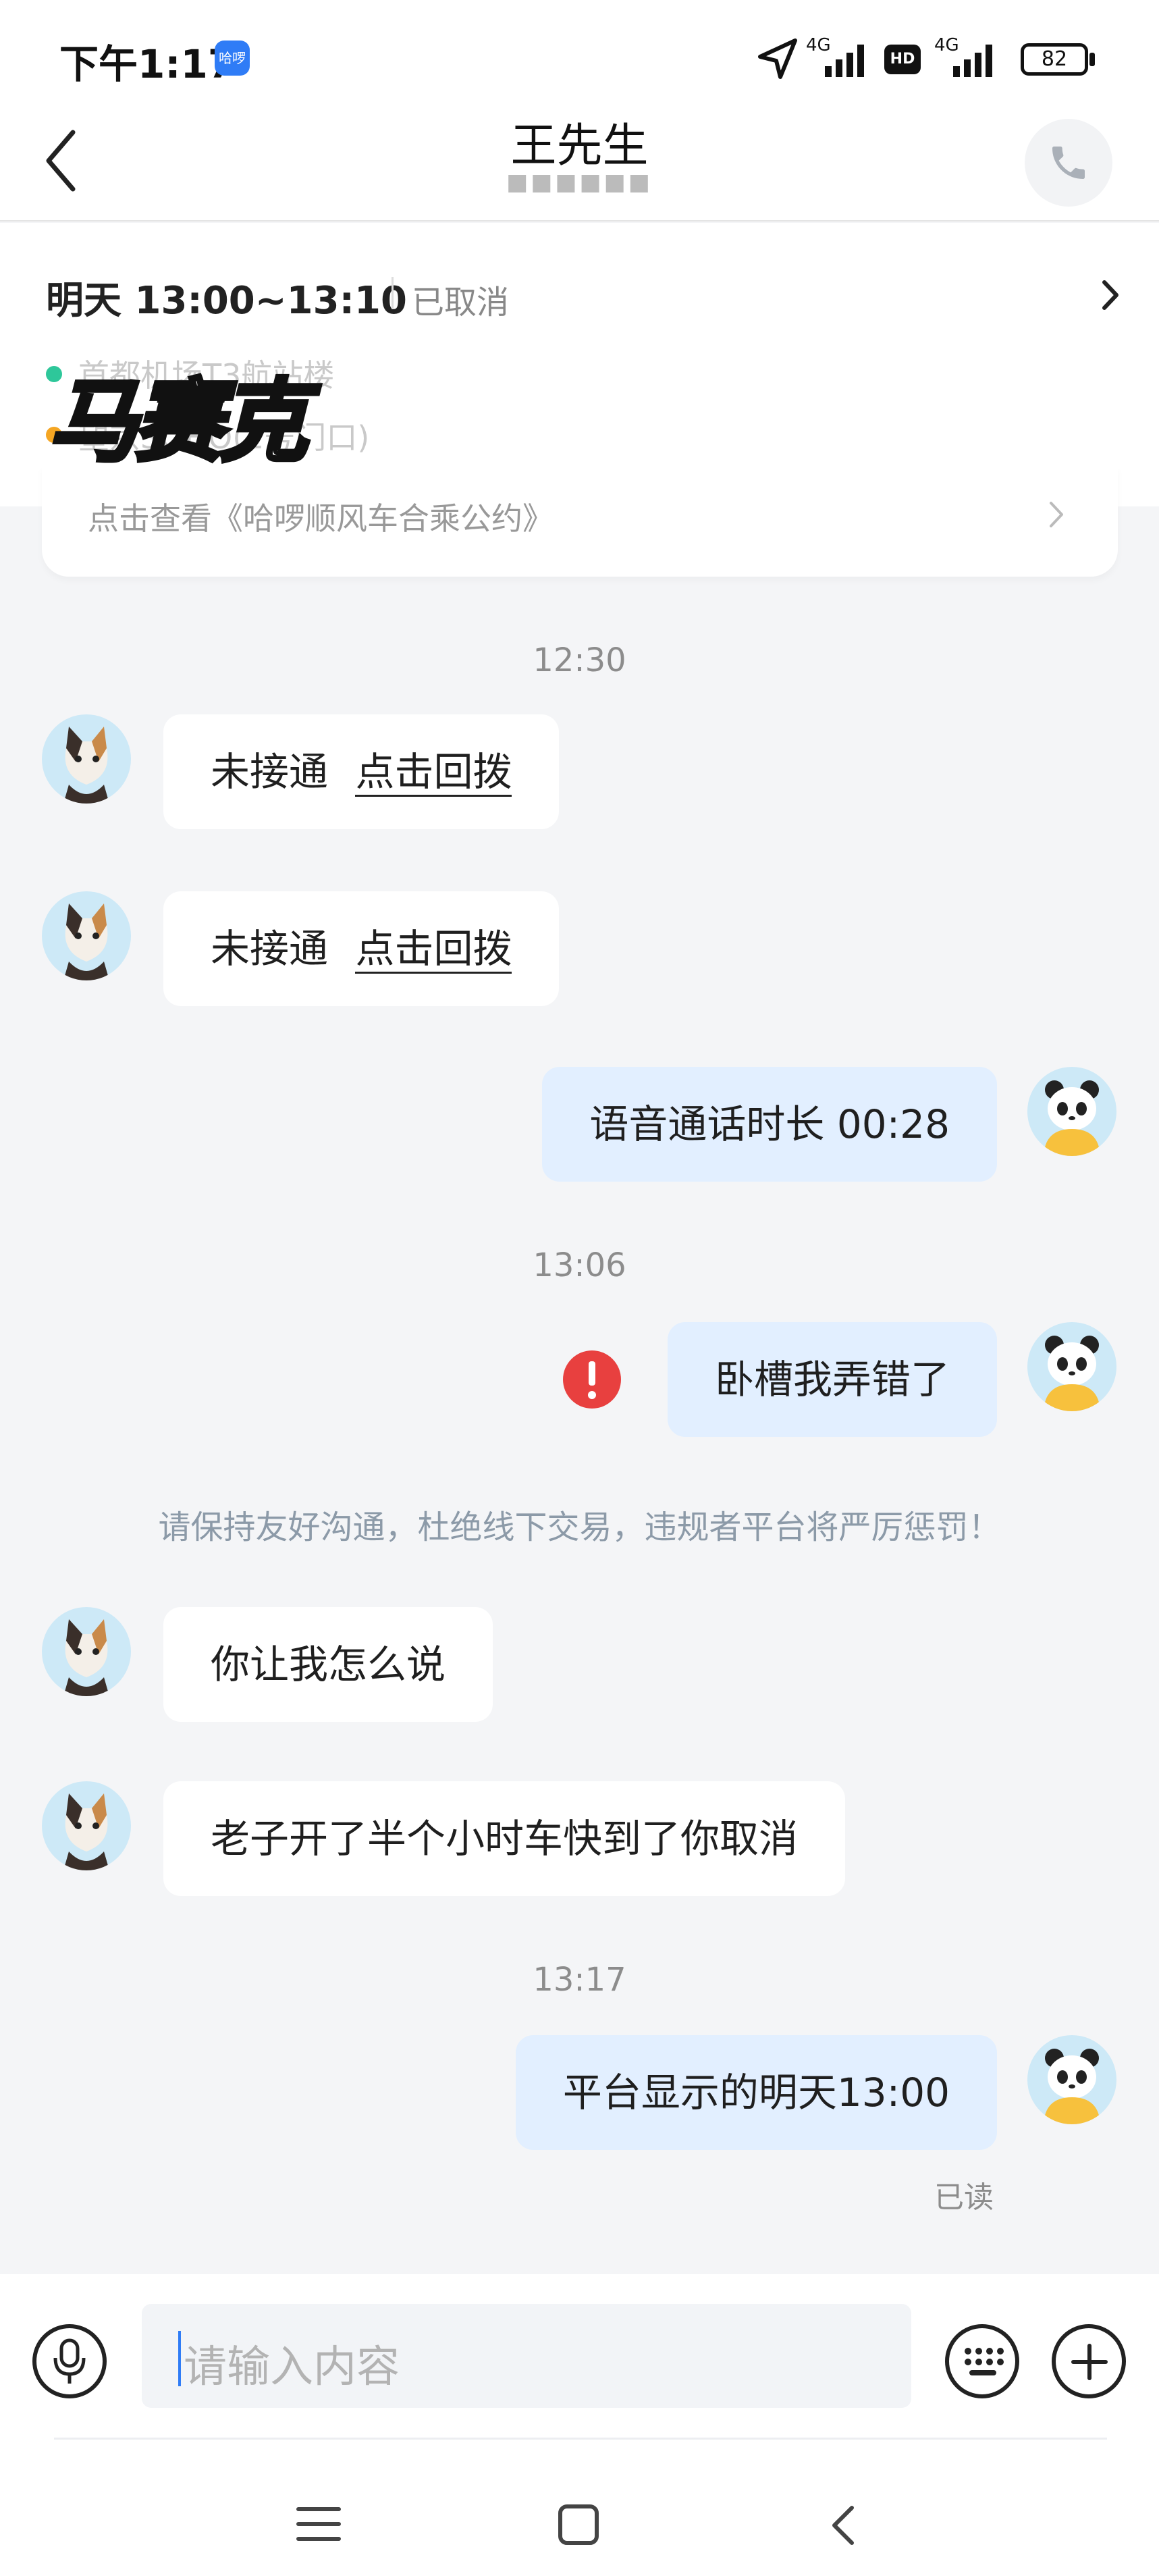 The image size is (1159, 2576). I want to click on message-bubble-incoming: 老子开了半个小时车快到了你取消, so click(505, 1838).